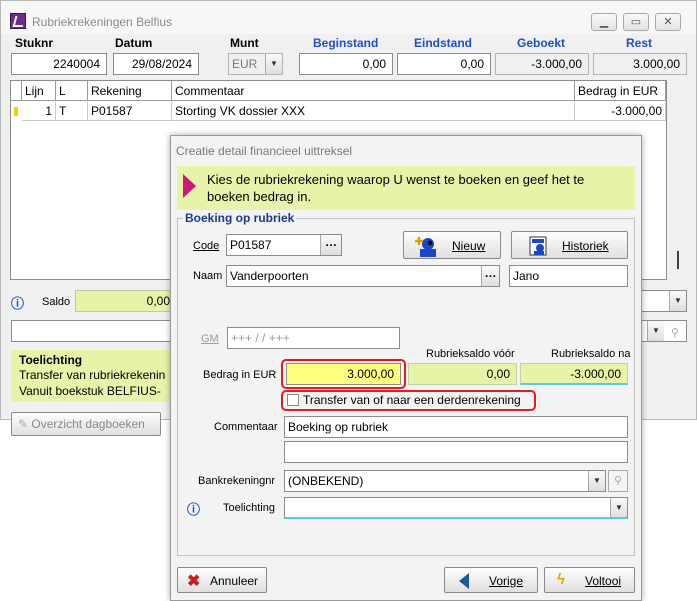 Image resolution: width=697 pixels, height=601 pixels. What do you see at coordinates (234, 581) in the screenshot?
I see `annuleer-label: Annuleer` at bounding box center [234, 581].